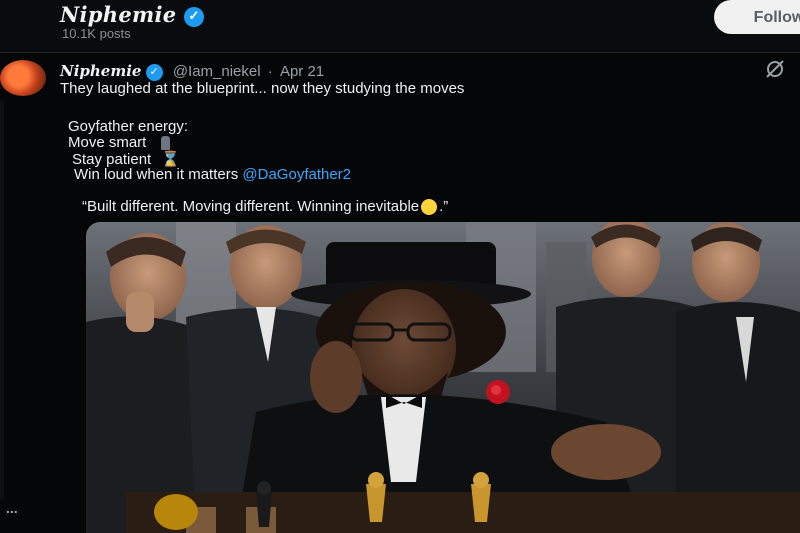  Describe the element at coordinates (296, 174) in the screenshot. I see `mention-link: @DaGoyfather2` at that location.